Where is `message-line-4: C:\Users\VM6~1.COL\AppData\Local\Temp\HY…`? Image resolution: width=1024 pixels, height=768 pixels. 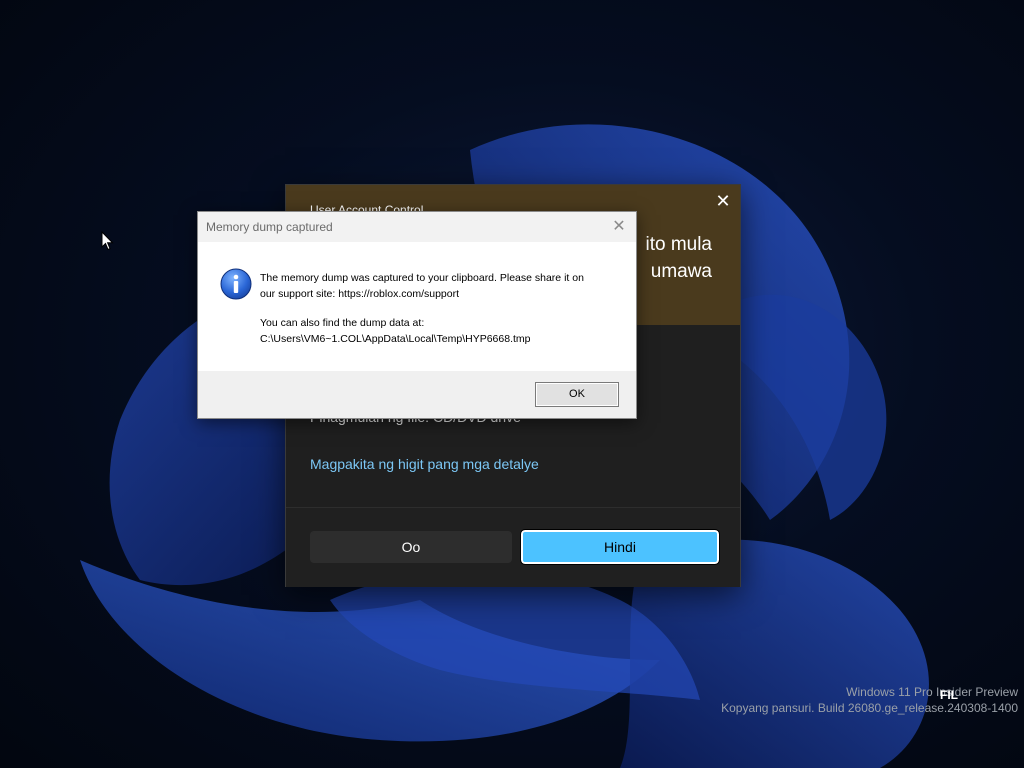 message-line-4: C:\Users\VM6~1.COL\AppData\Local\Temp\HY… is located at coordinates (395, 339).